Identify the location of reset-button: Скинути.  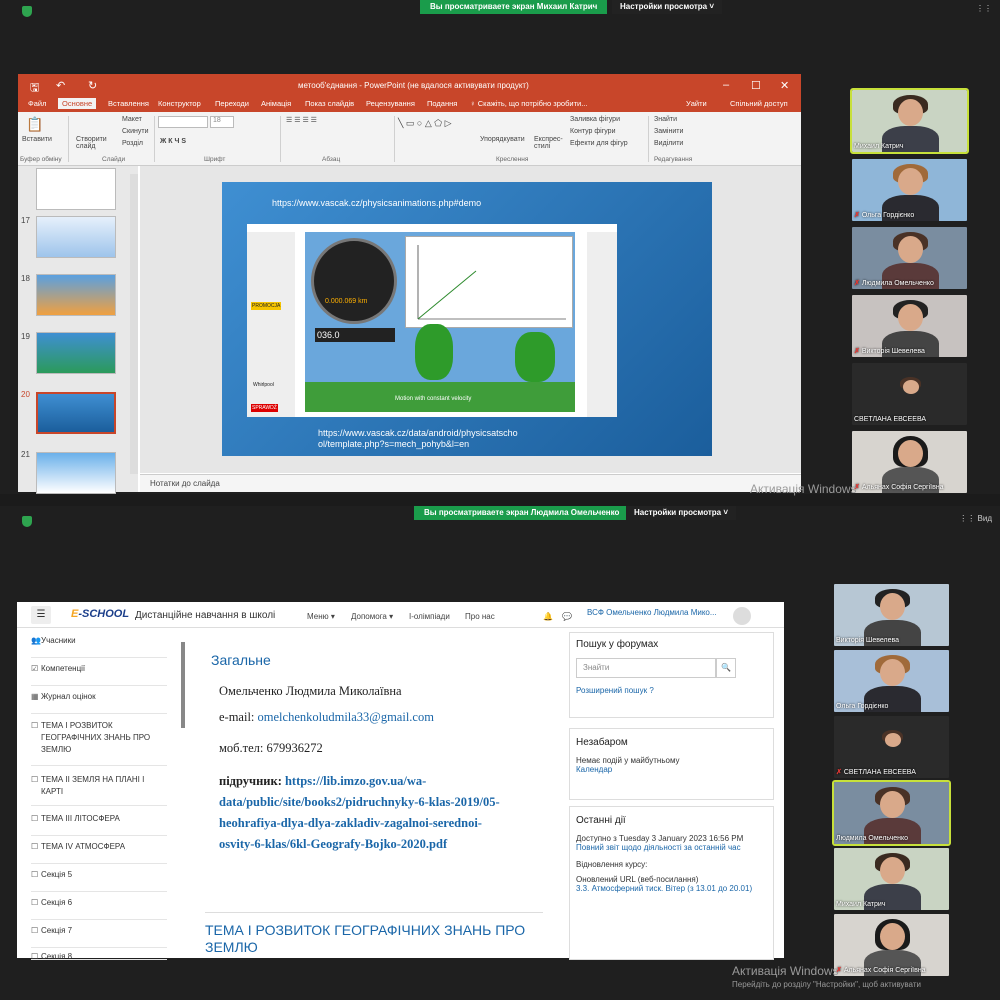
(135, 131).